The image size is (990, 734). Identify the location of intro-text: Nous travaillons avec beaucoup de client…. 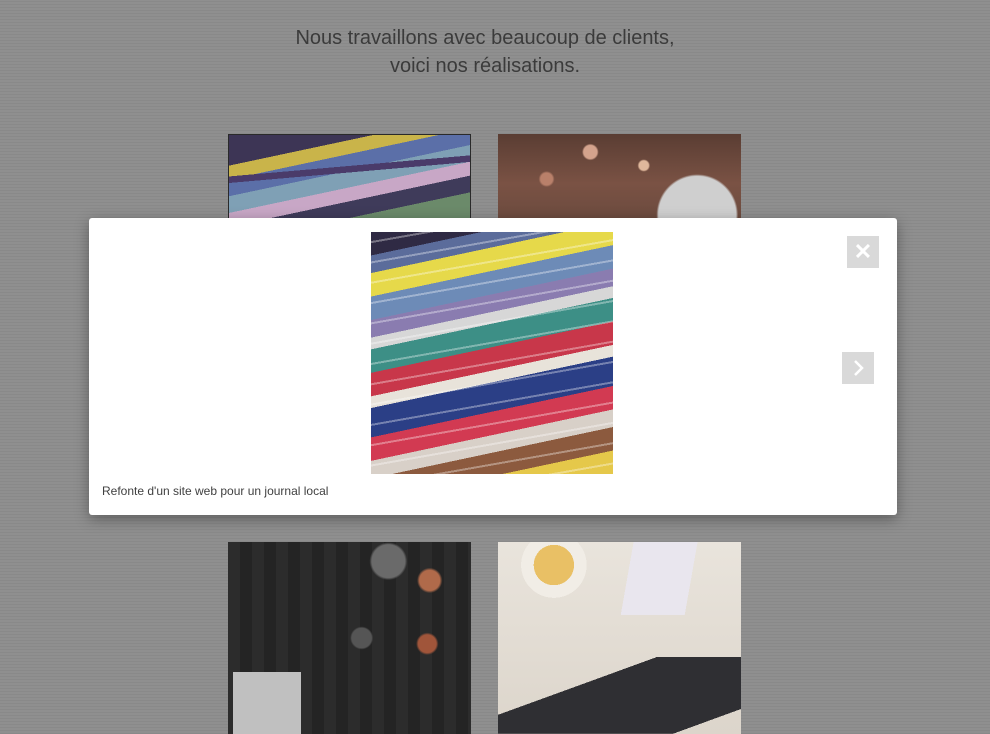
(485, 52).